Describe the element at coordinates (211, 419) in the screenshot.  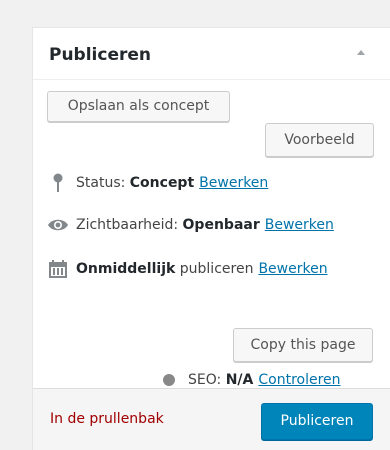
I see `publish-actions: In de prullenbak Publiceren` at that location.